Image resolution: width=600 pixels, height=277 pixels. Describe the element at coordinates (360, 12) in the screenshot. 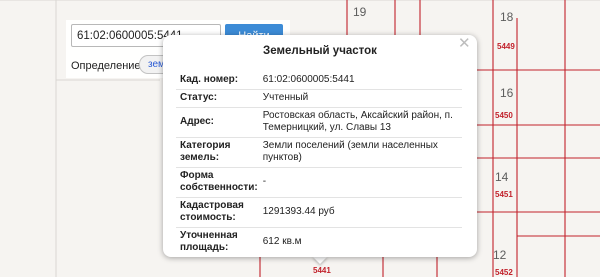

I see `parcel-number-19: 19` at that location.